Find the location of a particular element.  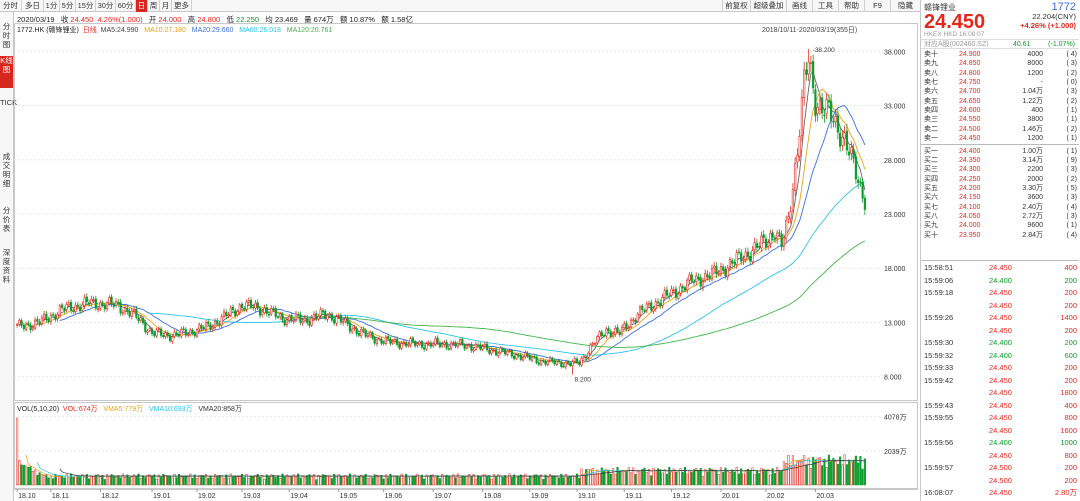

ask-row: 卖二 24.500 1.46万 ( 2) is located at coordinates (1000, 129).